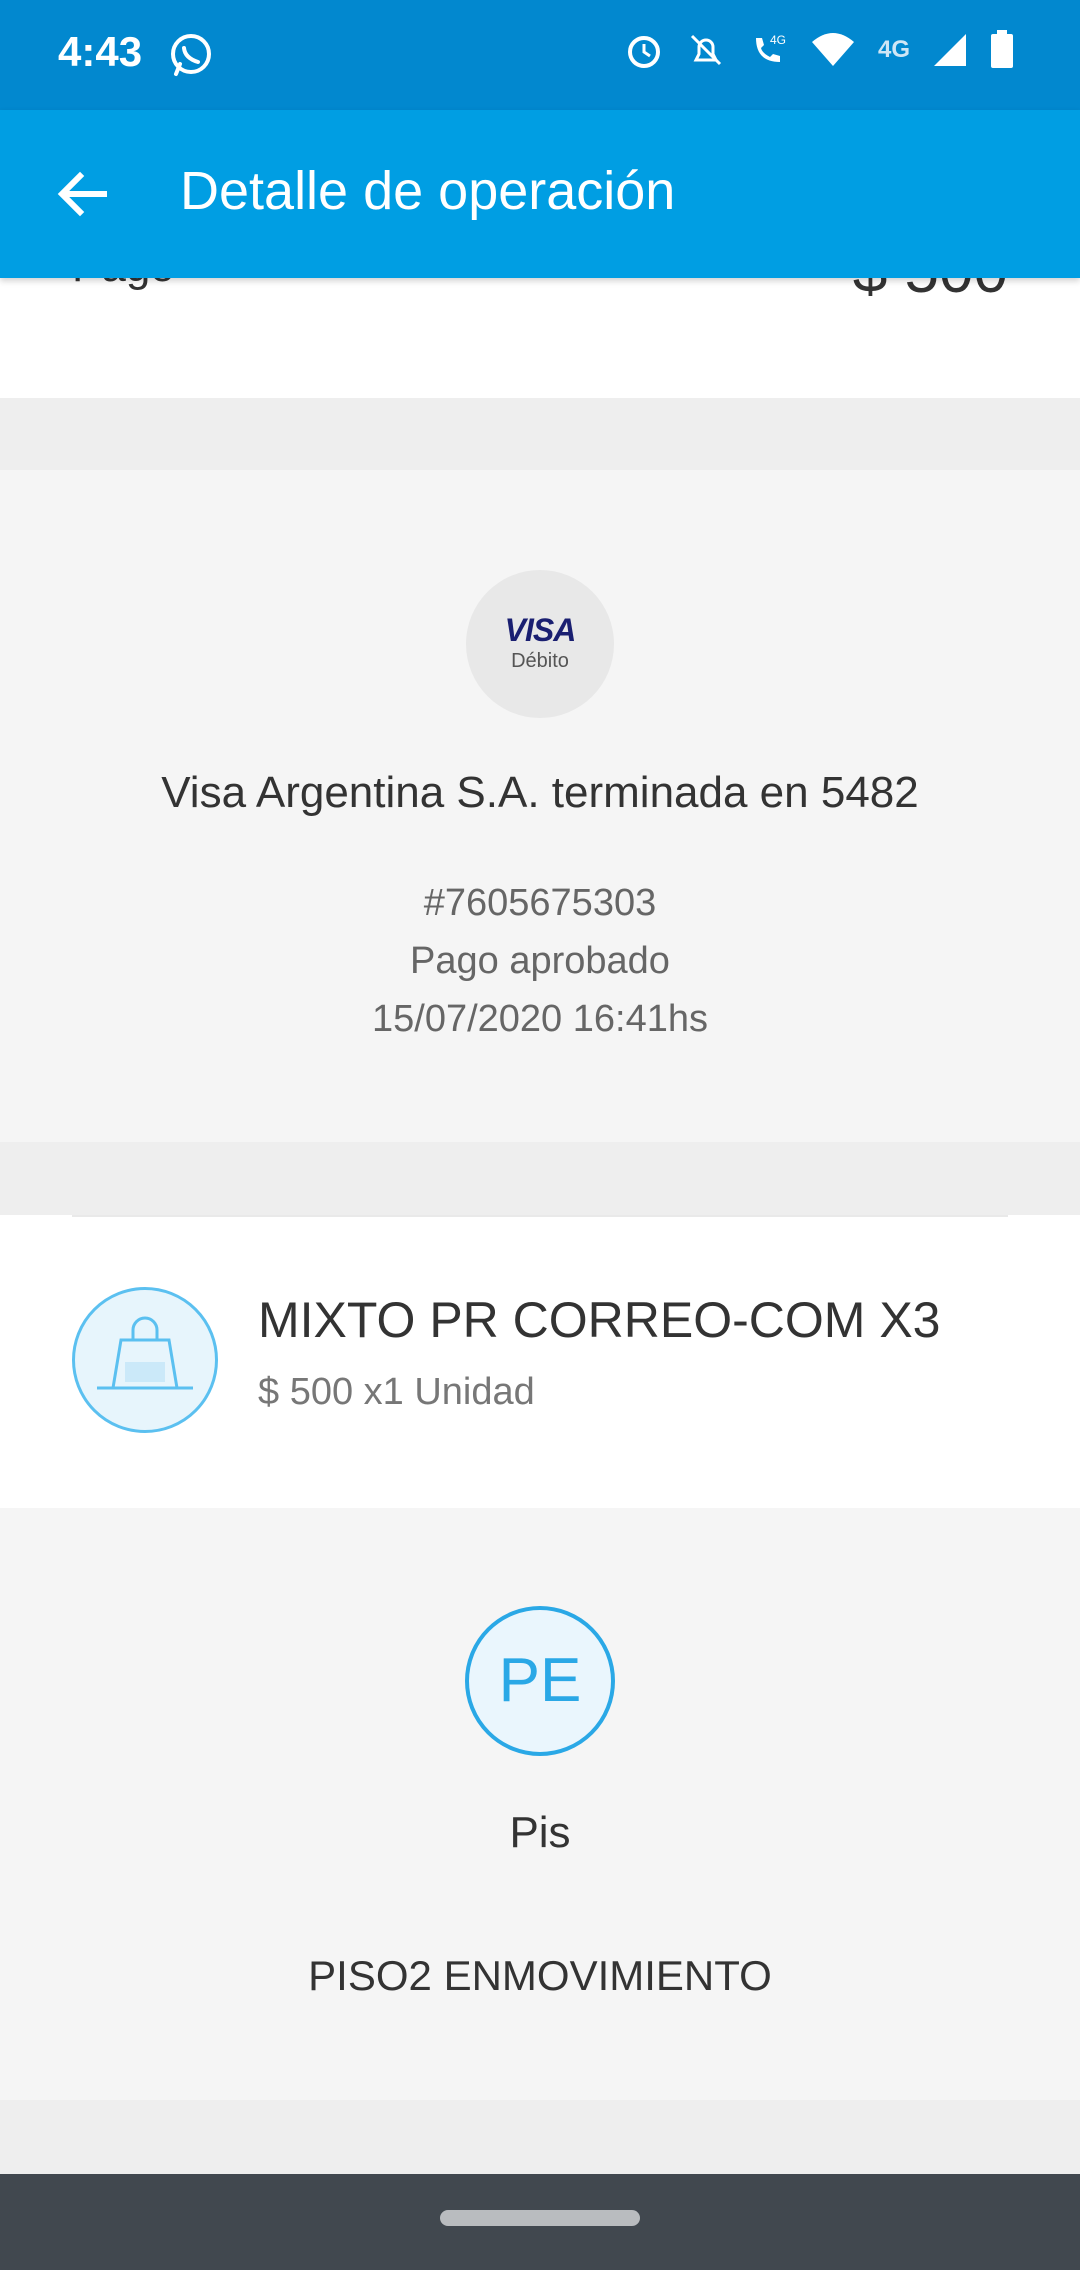 The height and width of the screenshot is (2270, 1080). What do you see at coordinates (540, 792) in the screenshot?
I see `card-name: Visa Argentina S.A. terminada en 5482` at bounding box center [540, 792].